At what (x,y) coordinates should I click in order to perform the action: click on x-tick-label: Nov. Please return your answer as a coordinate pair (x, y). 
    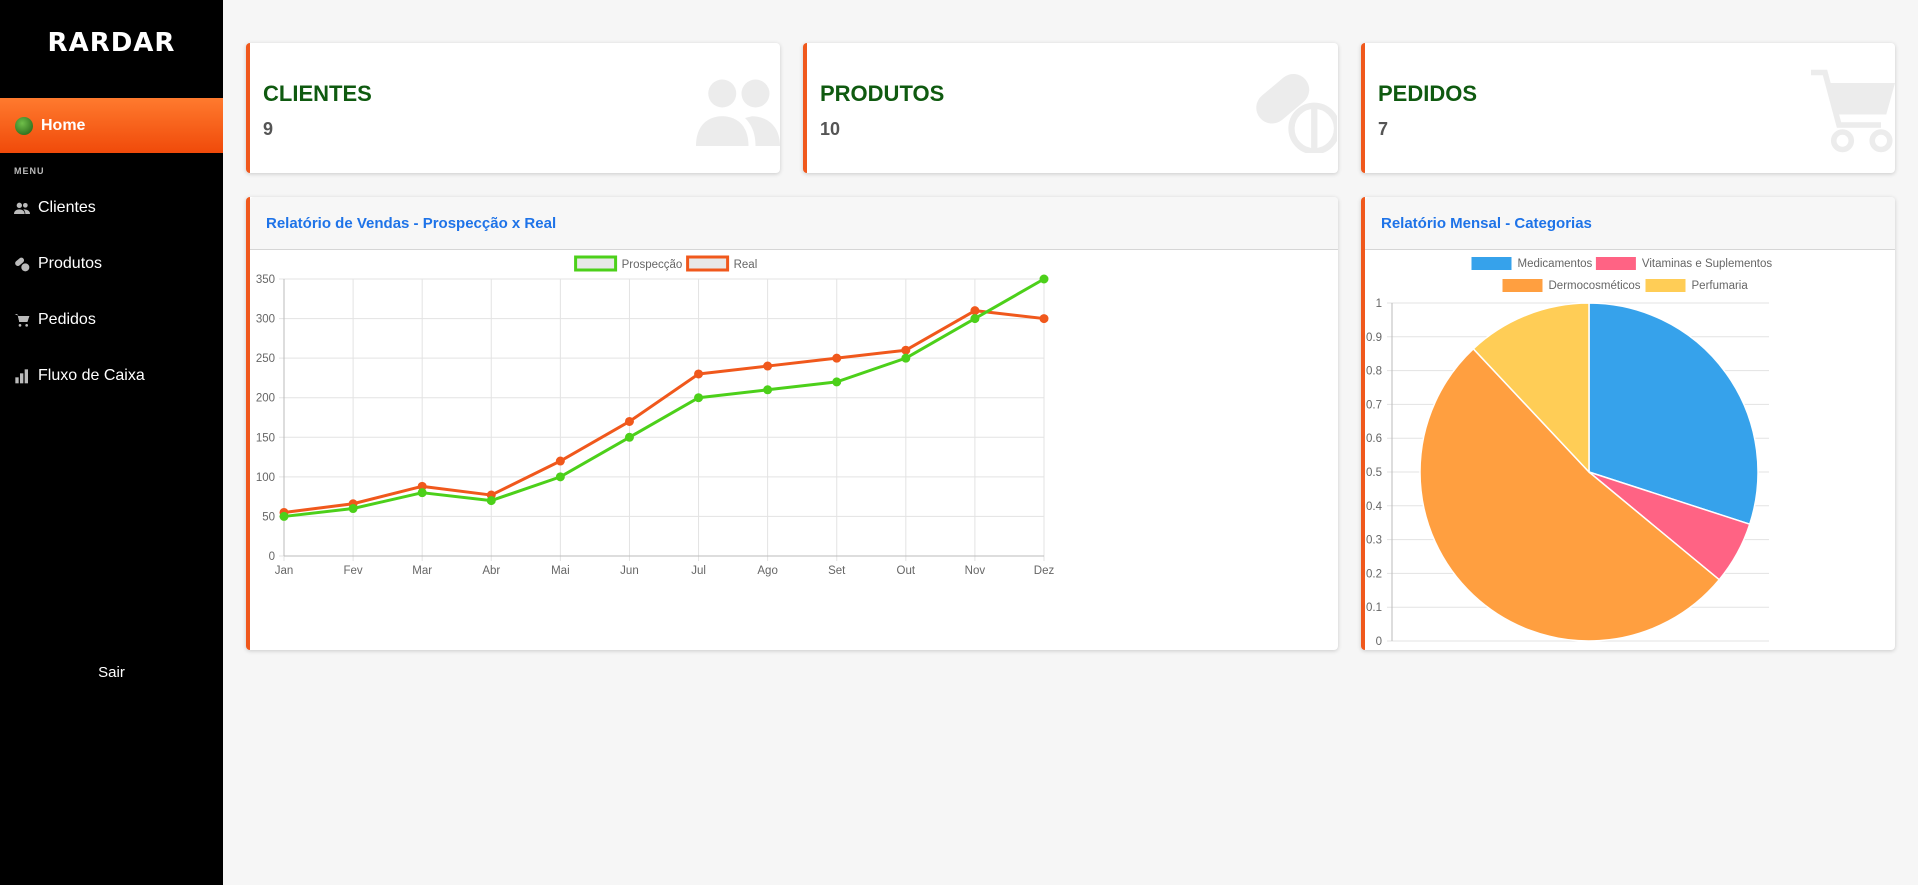
    Looking at the image, I should click on (975, 571).